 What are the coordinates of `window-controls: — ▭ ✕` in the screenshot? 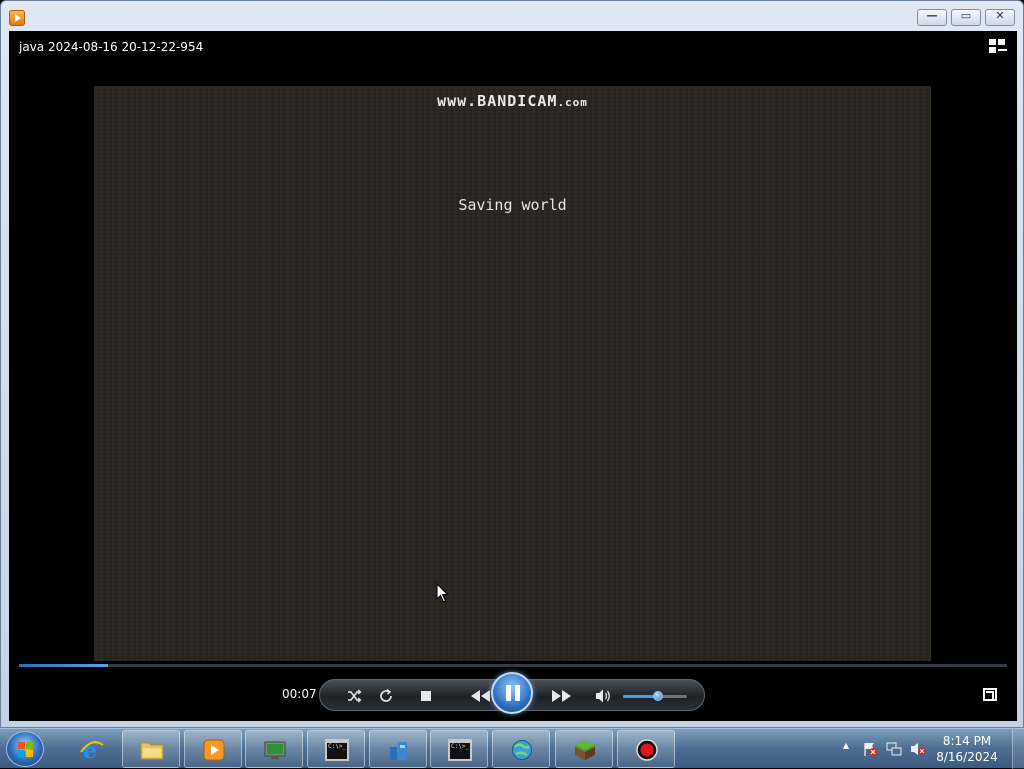 It's located at (966, 17).